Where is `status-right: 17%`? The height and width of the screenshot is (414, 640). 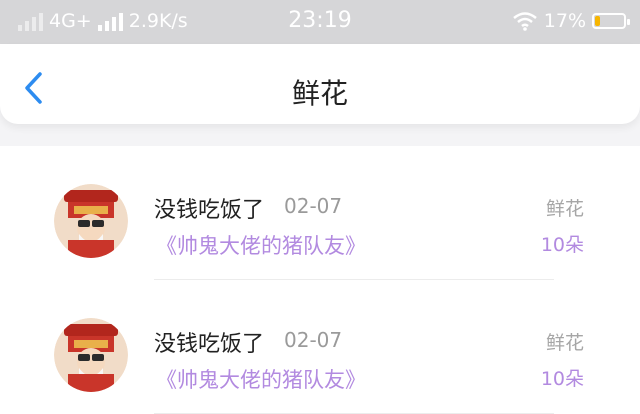
status-right: 17% is located at coordinates (571, 21).